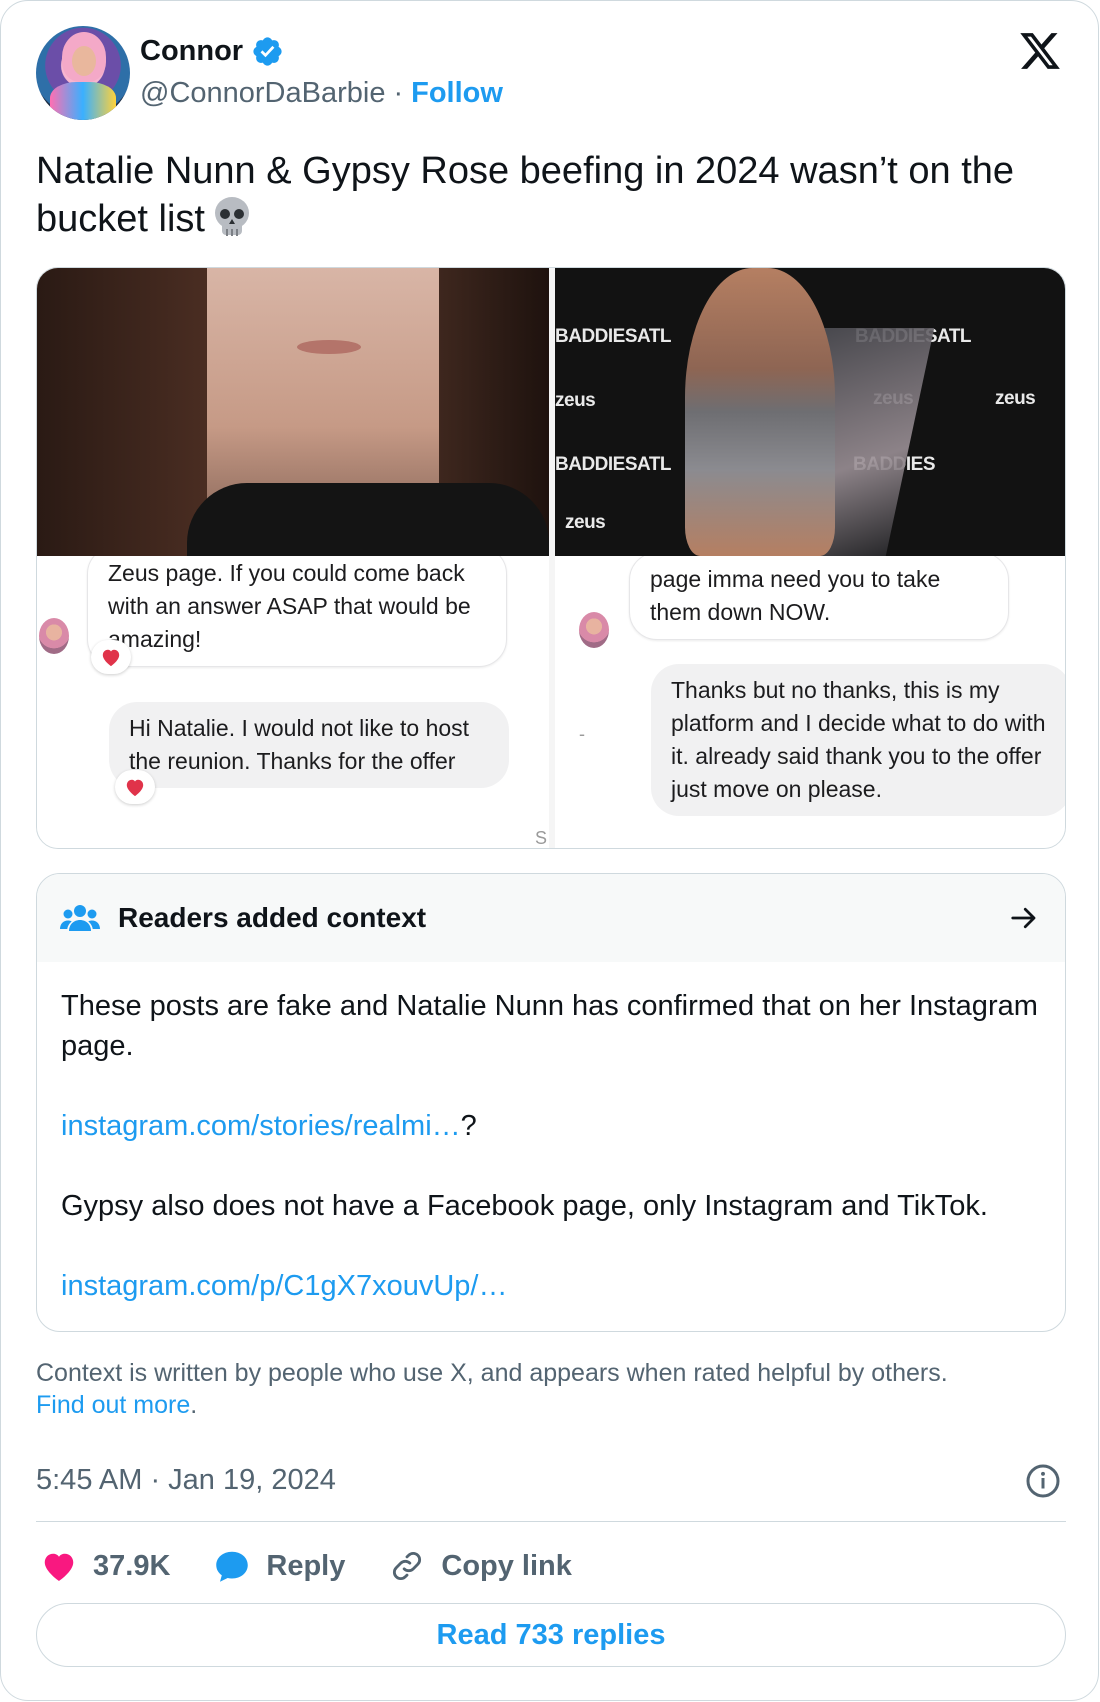 This screenshot has width=1100, height=1702. I want to click on copy-link-button: Copy link, so click(480, 1566).